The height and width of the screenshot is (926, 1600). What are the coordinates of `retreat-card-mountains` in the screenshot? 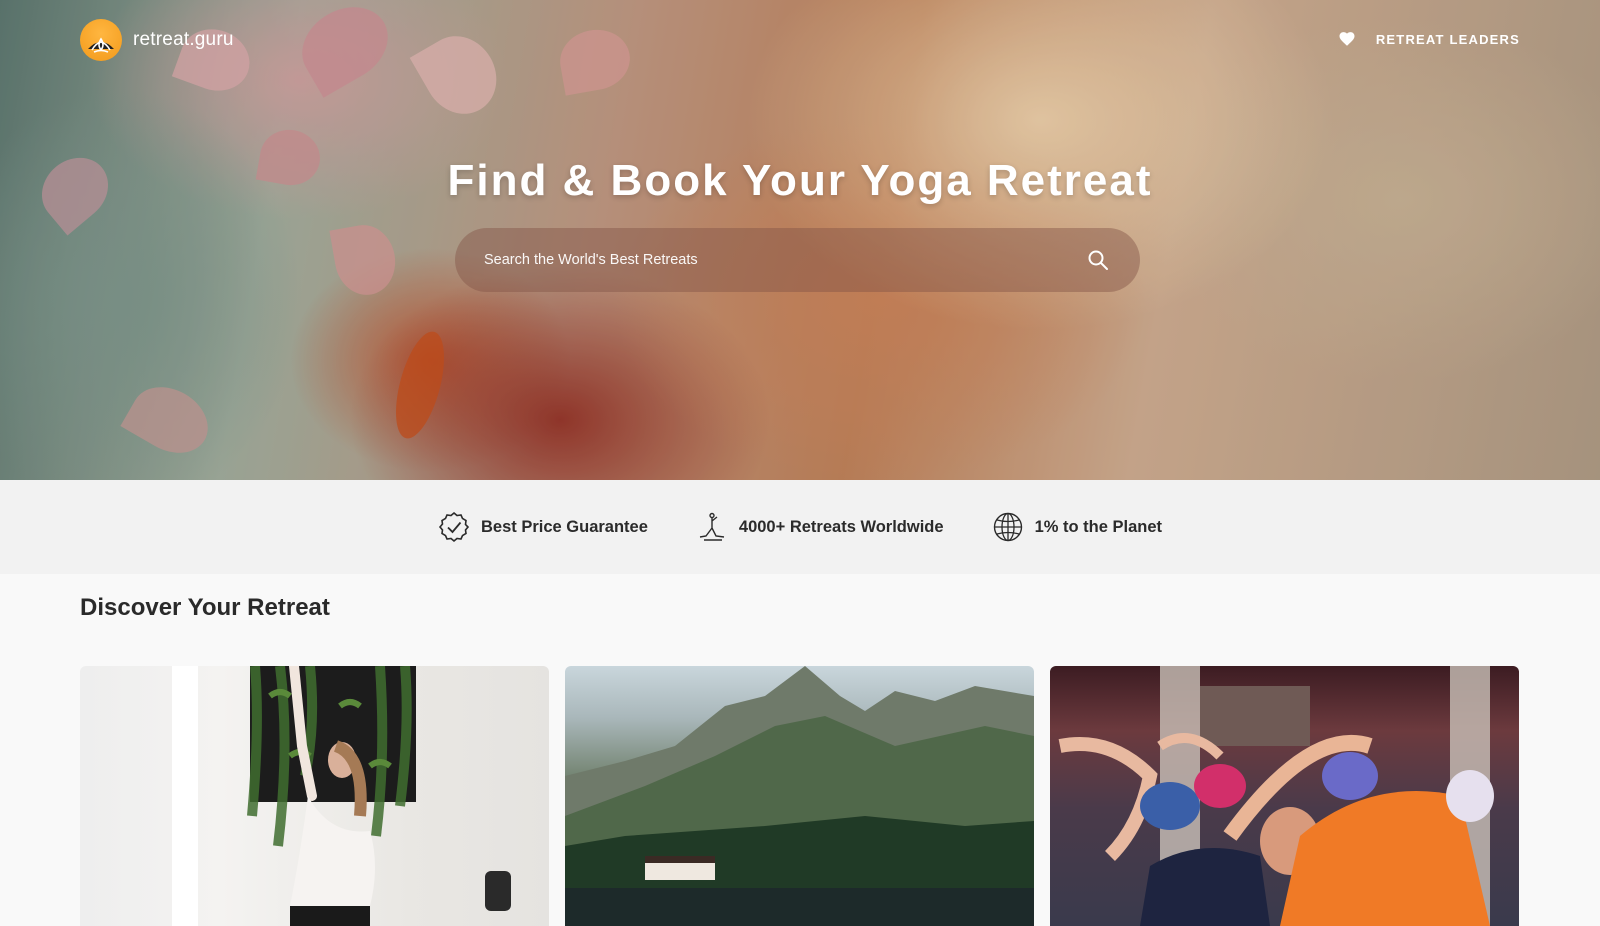 It's located at (799, 796).